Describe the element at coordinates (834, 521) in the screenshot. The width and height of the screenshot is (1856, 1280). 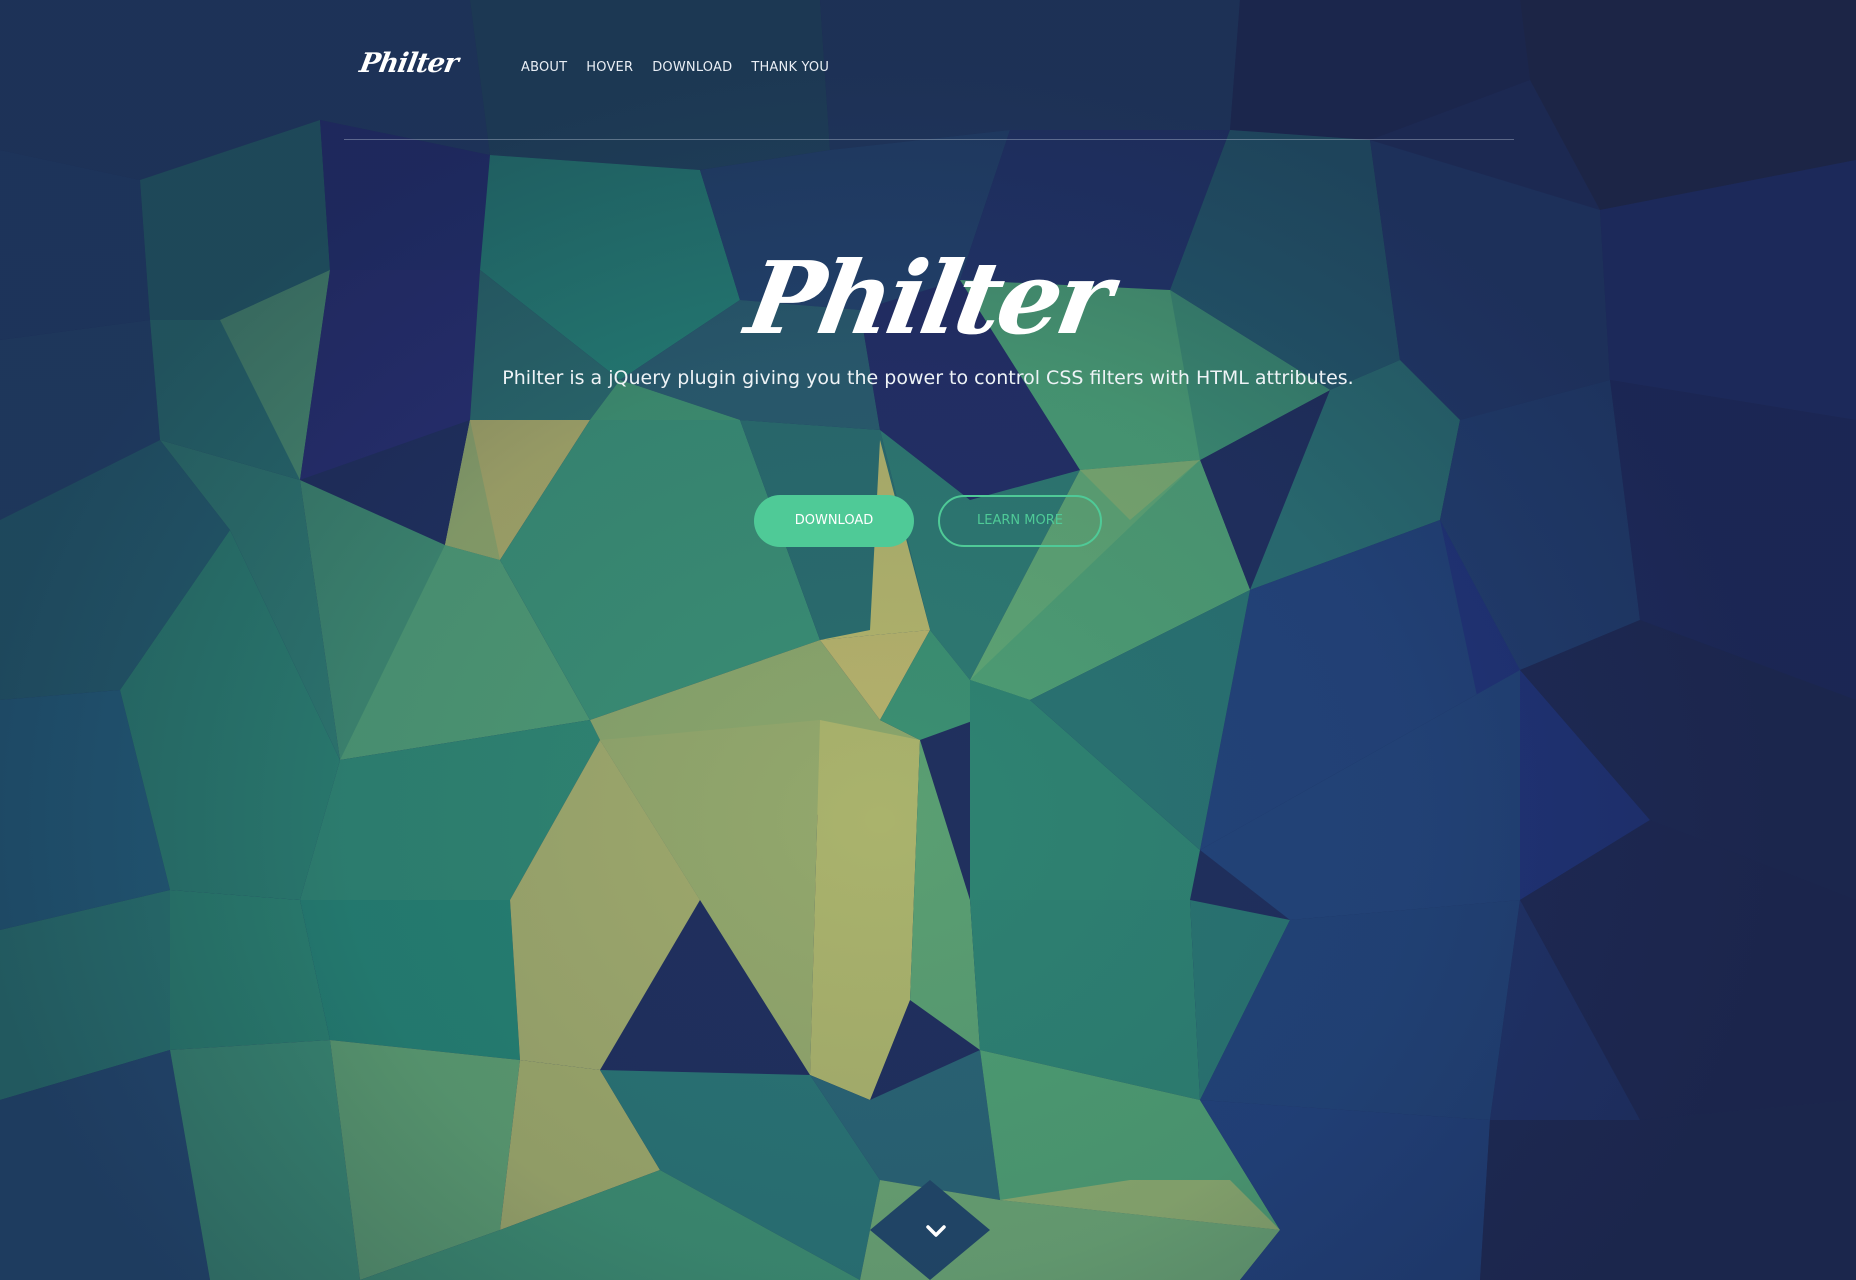
I see `download-button: DOWNLOAD` at that location.